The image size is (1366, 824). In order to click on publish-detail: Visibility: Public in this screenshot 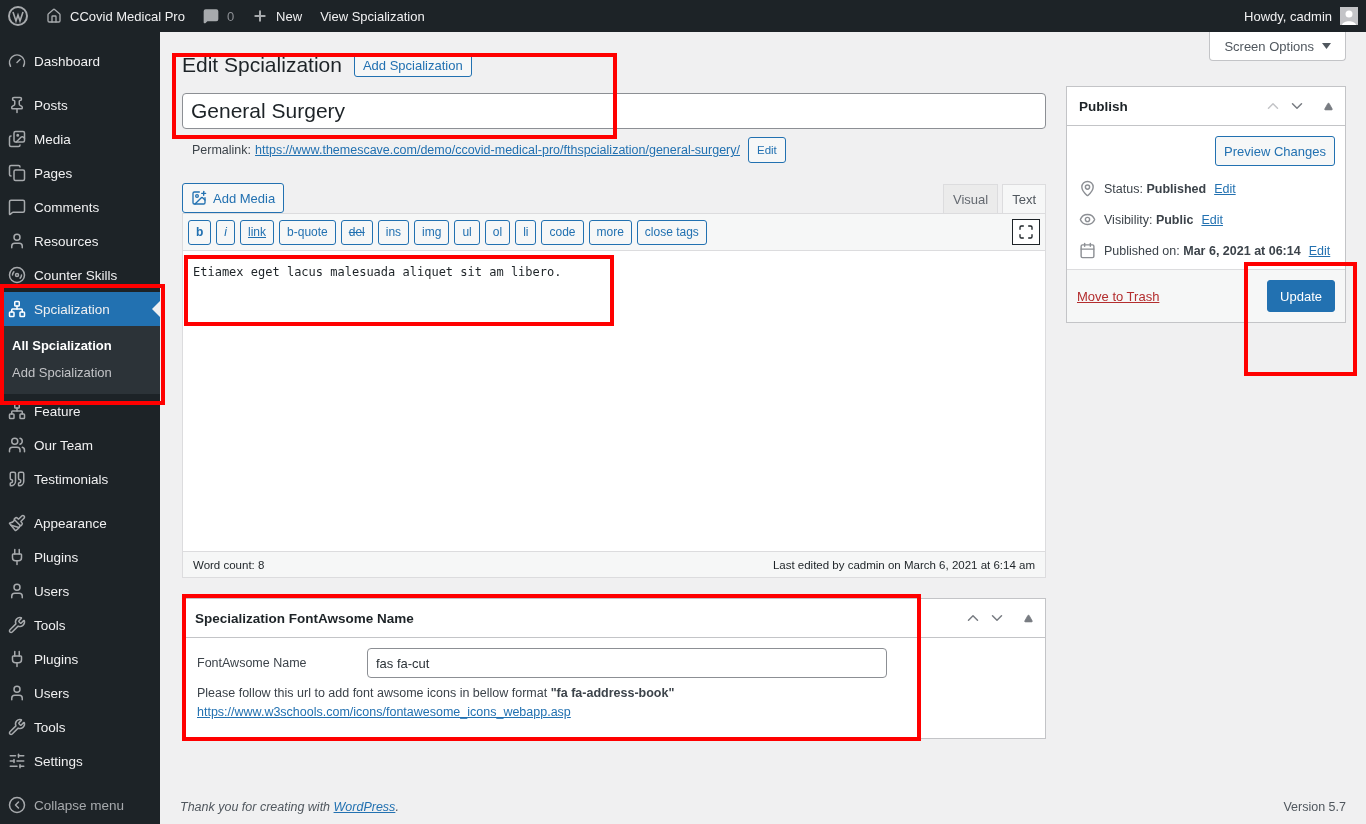, I will do `click(1149, 219)`.